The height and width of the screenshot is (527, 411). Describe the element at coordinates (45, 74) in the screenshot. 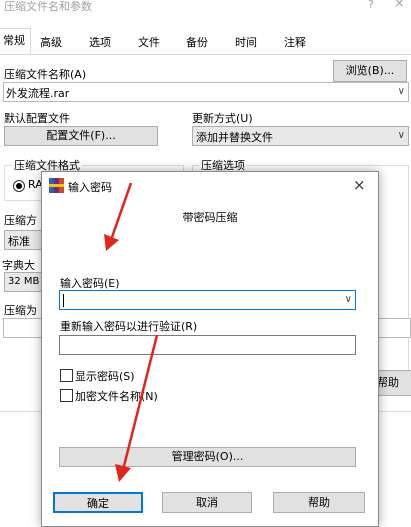

I see `archive-name-label: 压缩文件名称(A)` at that location.